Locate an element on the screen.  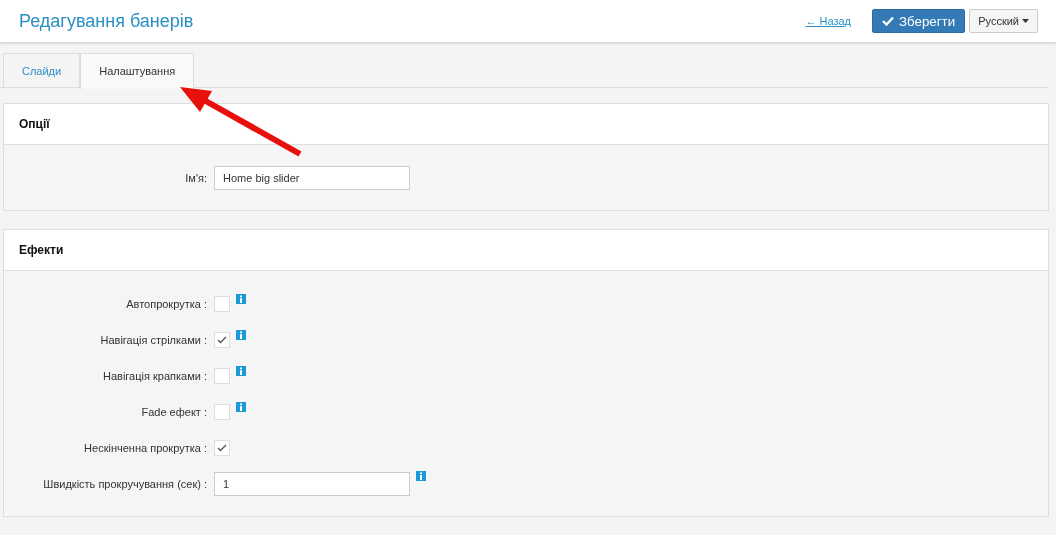
field-label: Автопрокрутка : is located at coordinates (166, 304).